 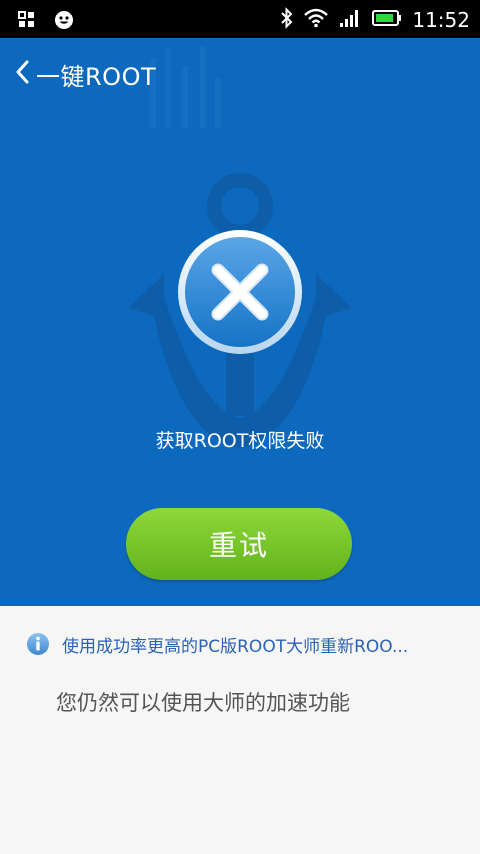 What do you see at coordinates (287, 20) in the screenshot?
I see `bluetooth-icon` at bounding box center [287, 20].